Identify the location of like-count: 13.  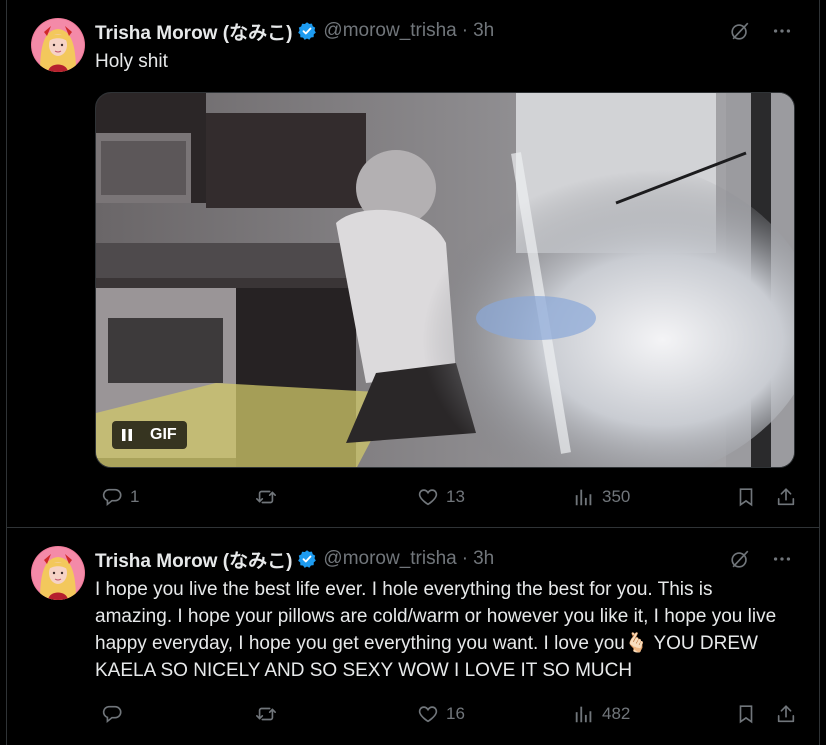
(455, 496).